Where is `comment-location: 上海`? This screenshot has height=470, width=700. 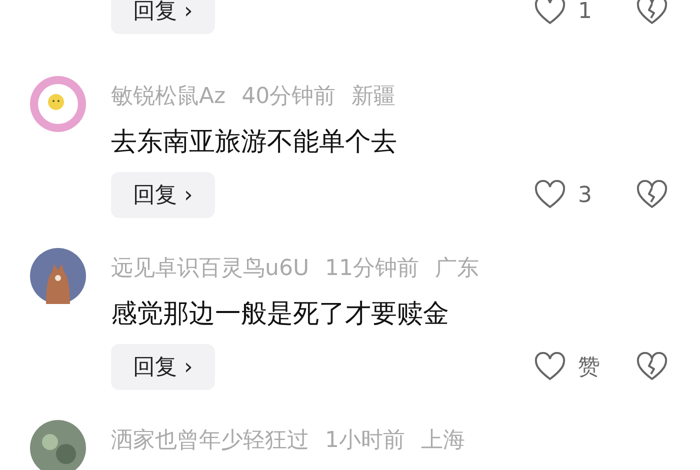 comment-location: 上海 is located at coordinates (443, 441).